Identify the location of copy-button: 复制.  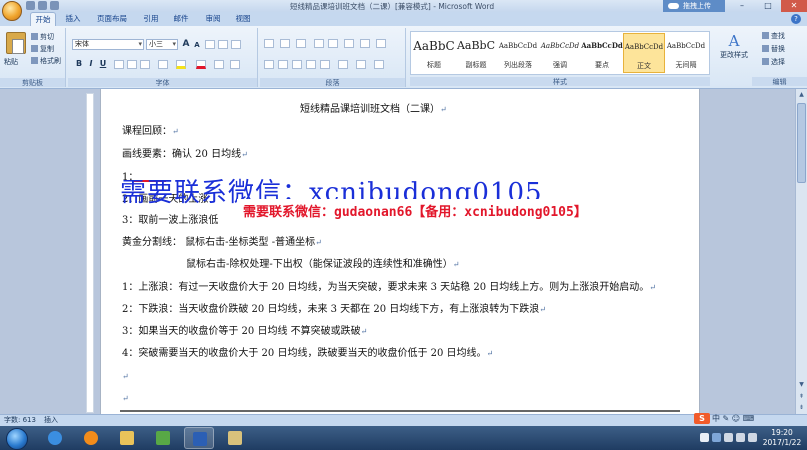
(42, 49).